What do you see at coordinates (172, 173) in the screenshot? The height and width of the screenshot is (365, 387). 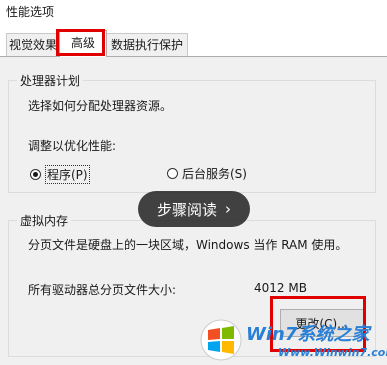 I see `radio-background-circle` at bounding box center [172, 173].